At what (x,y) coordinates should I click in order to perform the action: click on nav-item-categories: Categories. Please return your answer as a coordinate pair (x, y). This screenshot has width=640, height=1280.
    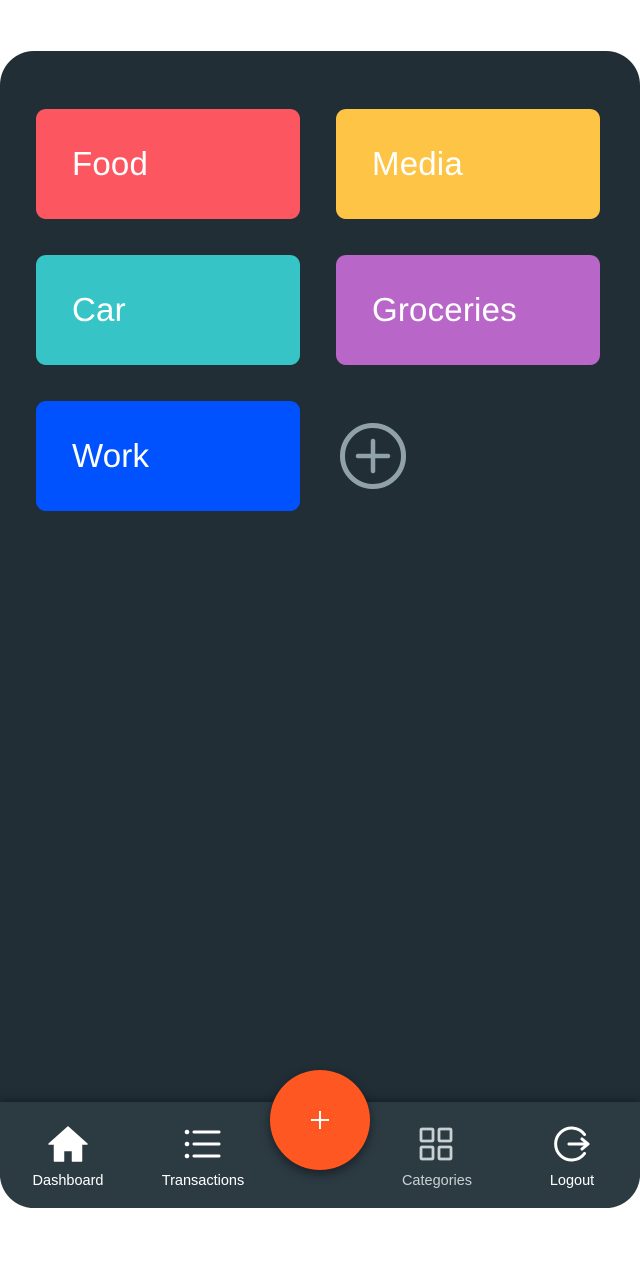
    Looking at the image, I should click on (437, 1155).